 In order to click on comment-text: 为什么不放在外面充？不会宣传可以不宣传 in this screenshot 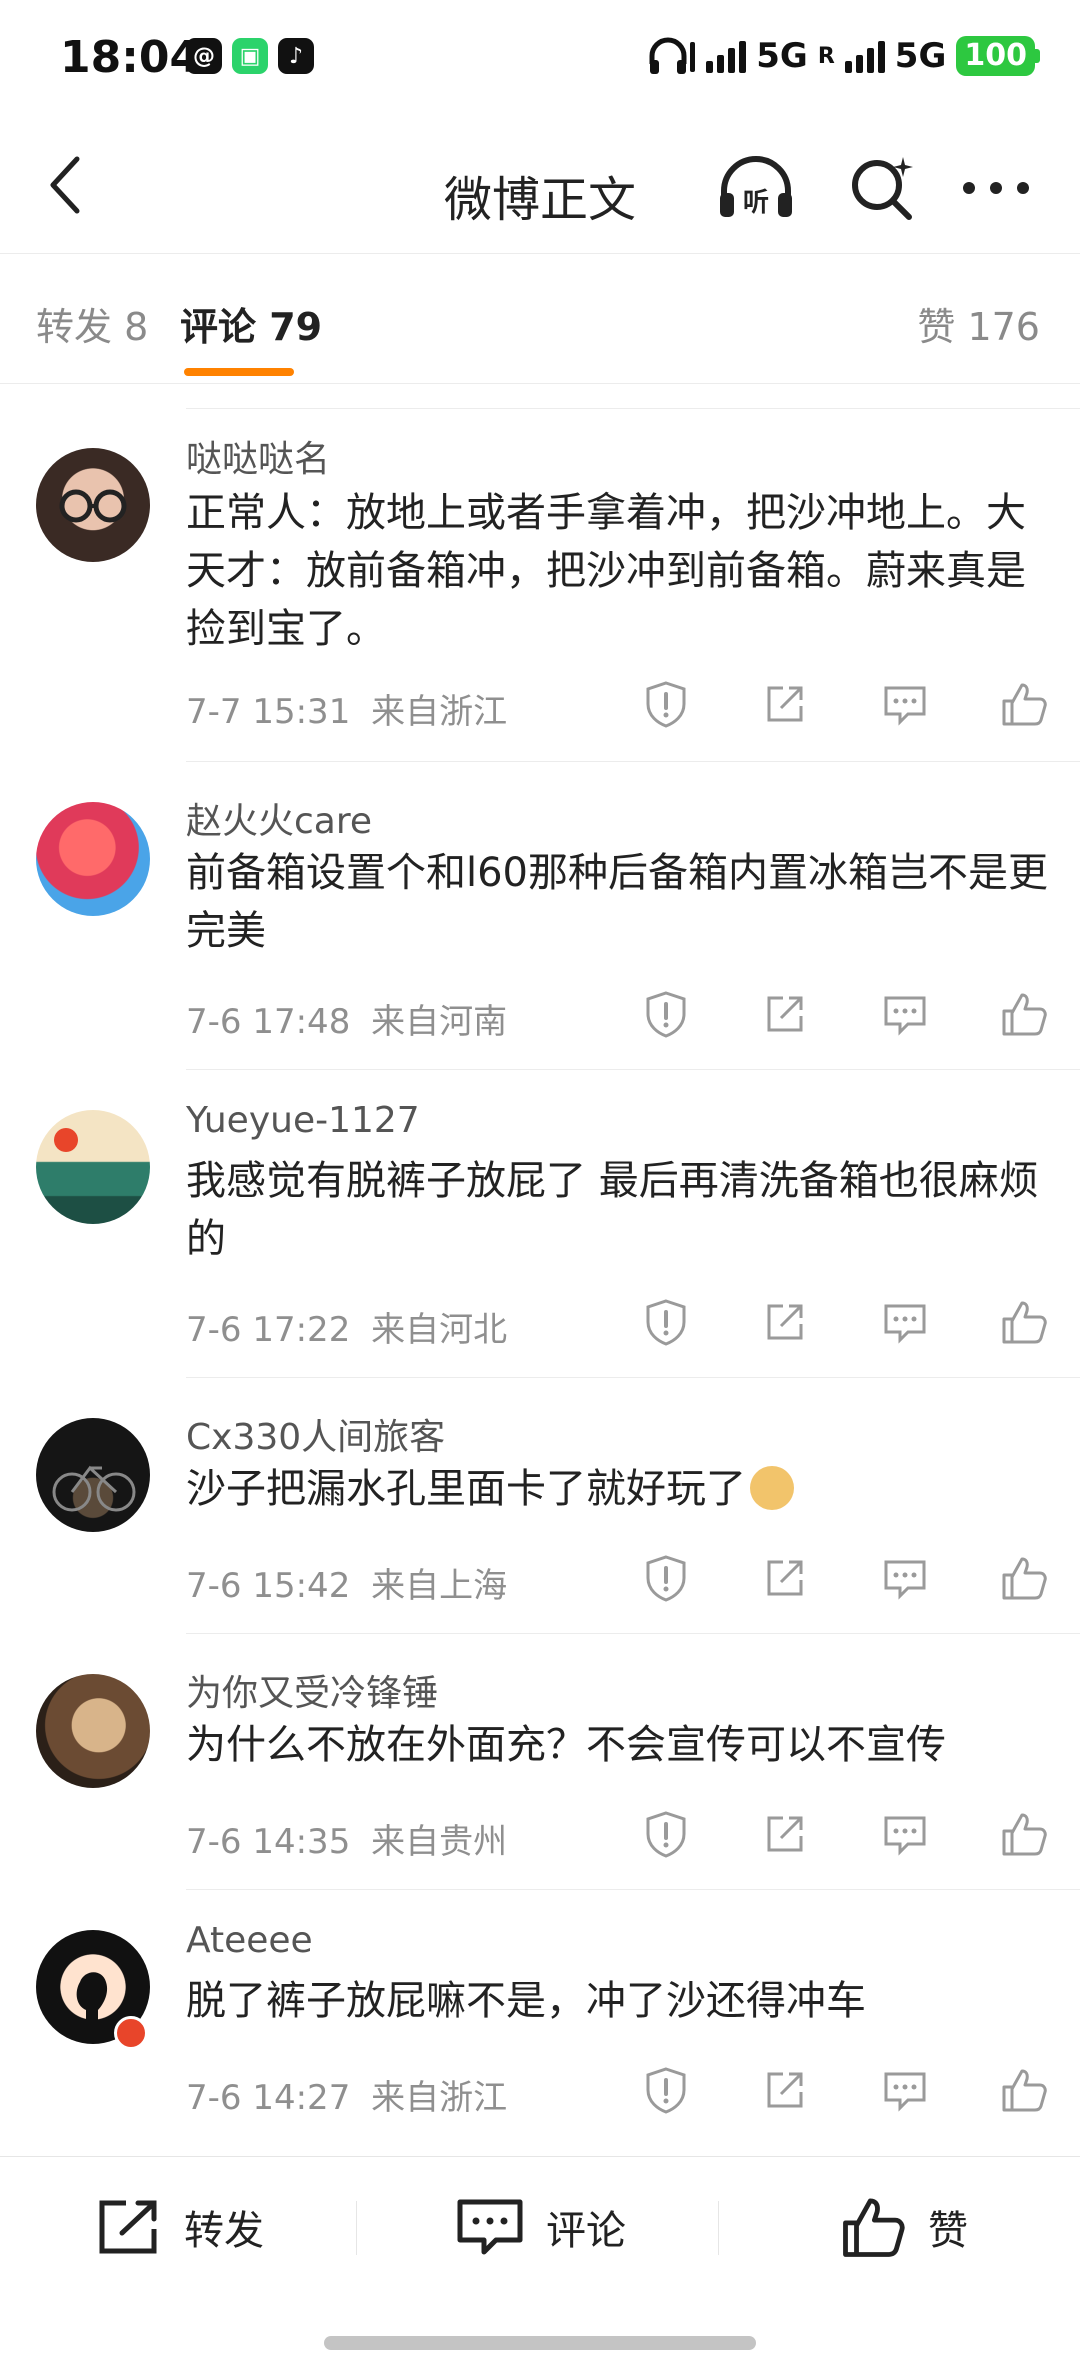, I will do `click(566, 1745)`.